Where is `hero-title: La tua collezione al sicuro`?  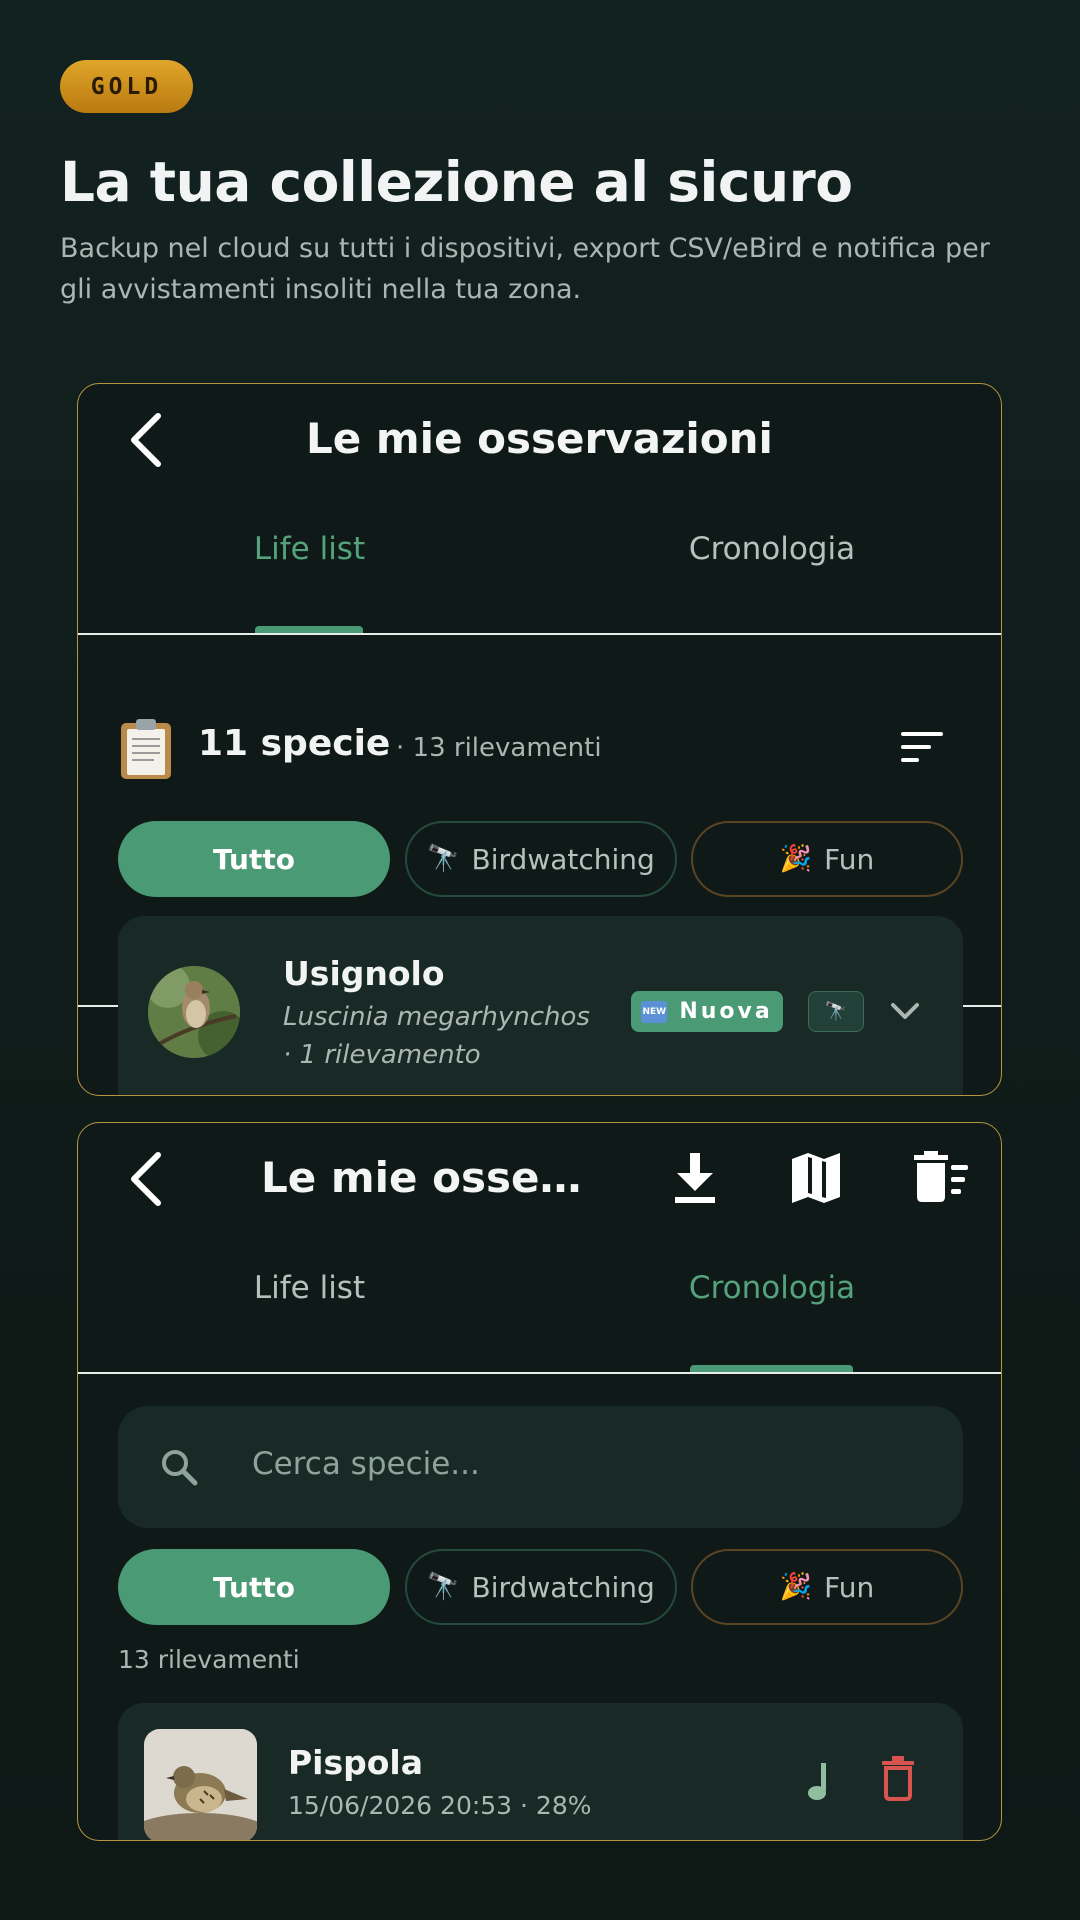
hero-title: La tua collezione al sicuro is located at coordinates (456, 182).